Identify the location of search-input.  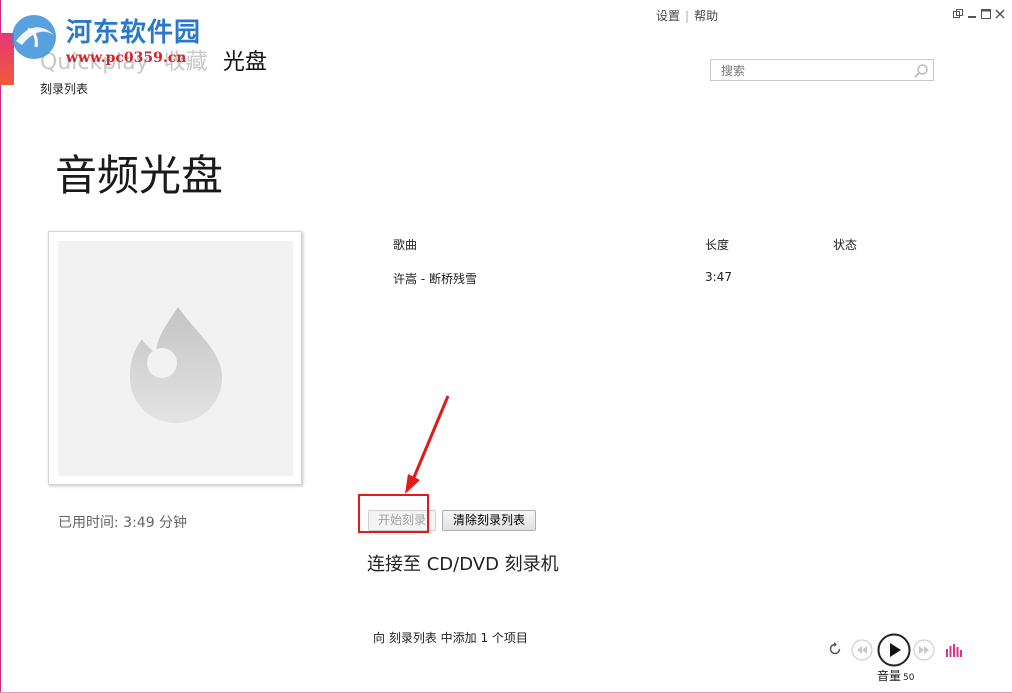
(816, 71).